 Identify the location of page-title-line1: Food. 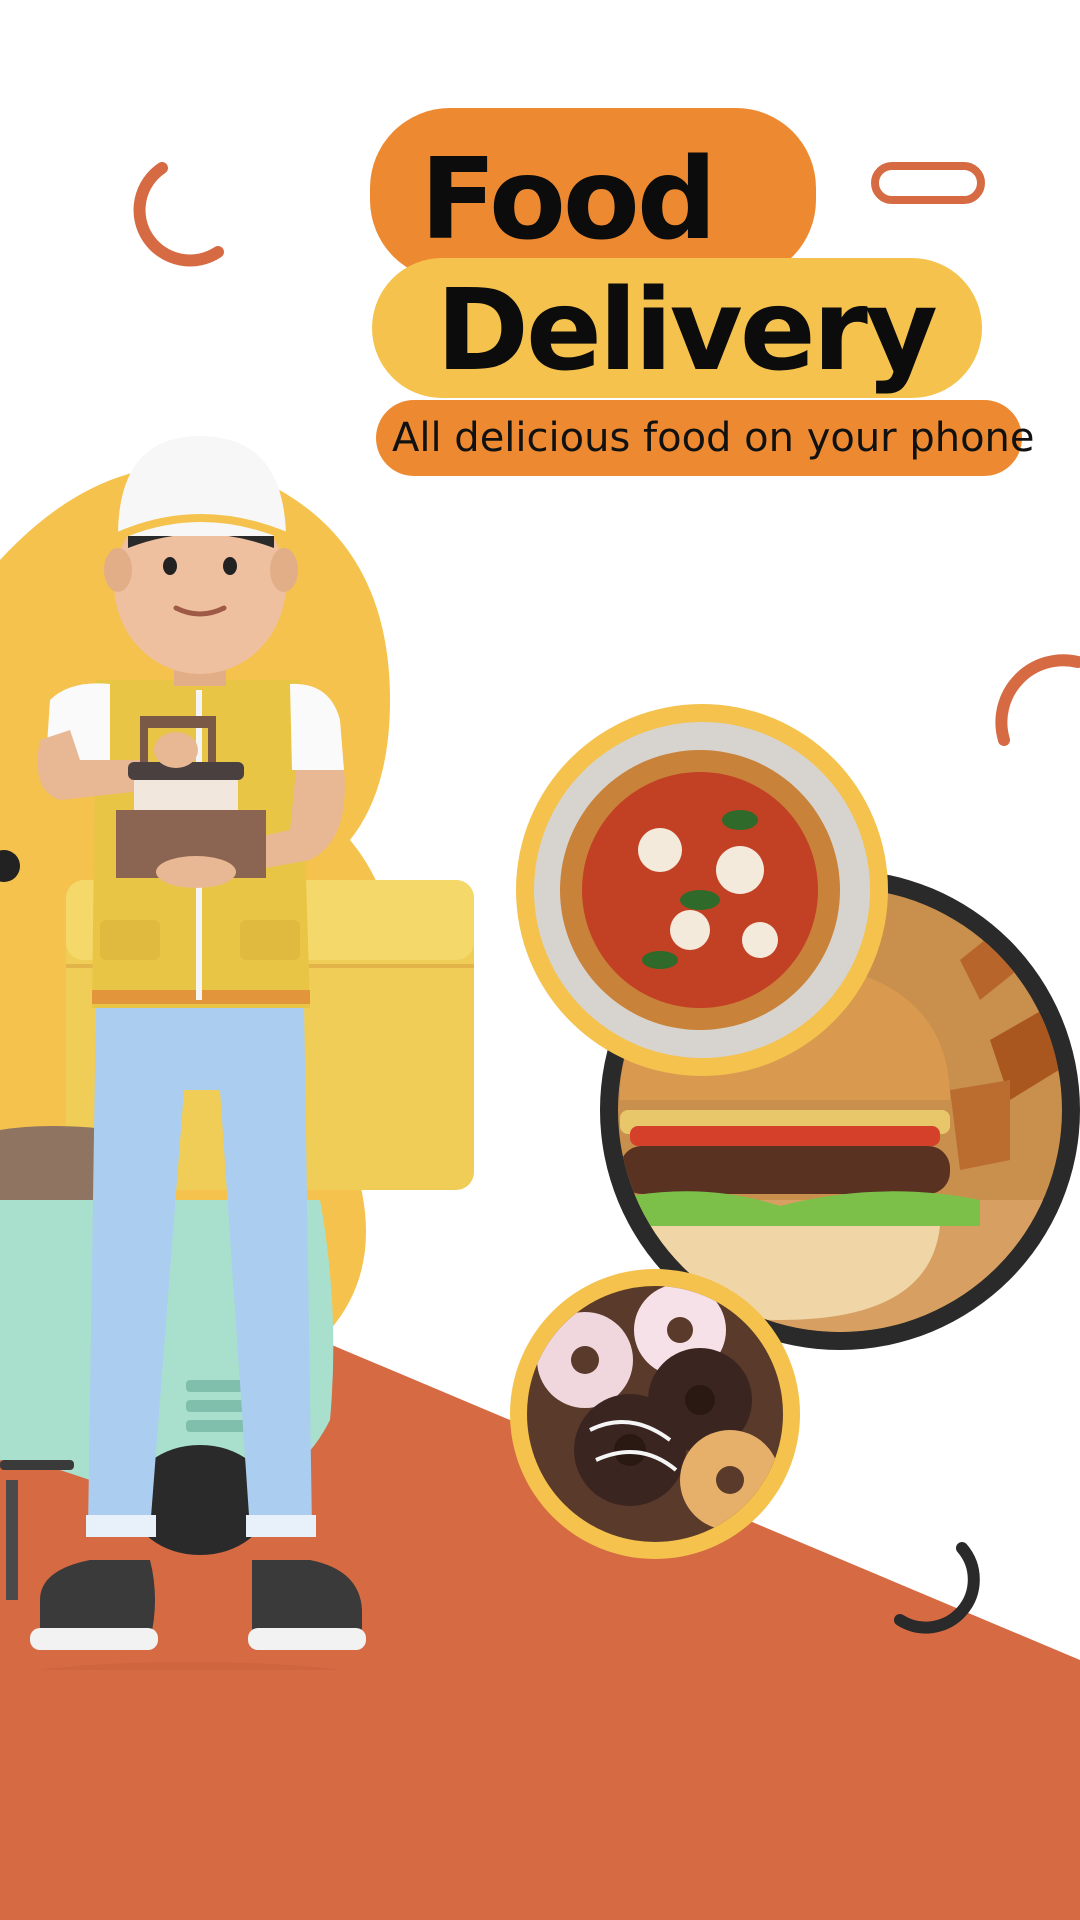
(568, 200).